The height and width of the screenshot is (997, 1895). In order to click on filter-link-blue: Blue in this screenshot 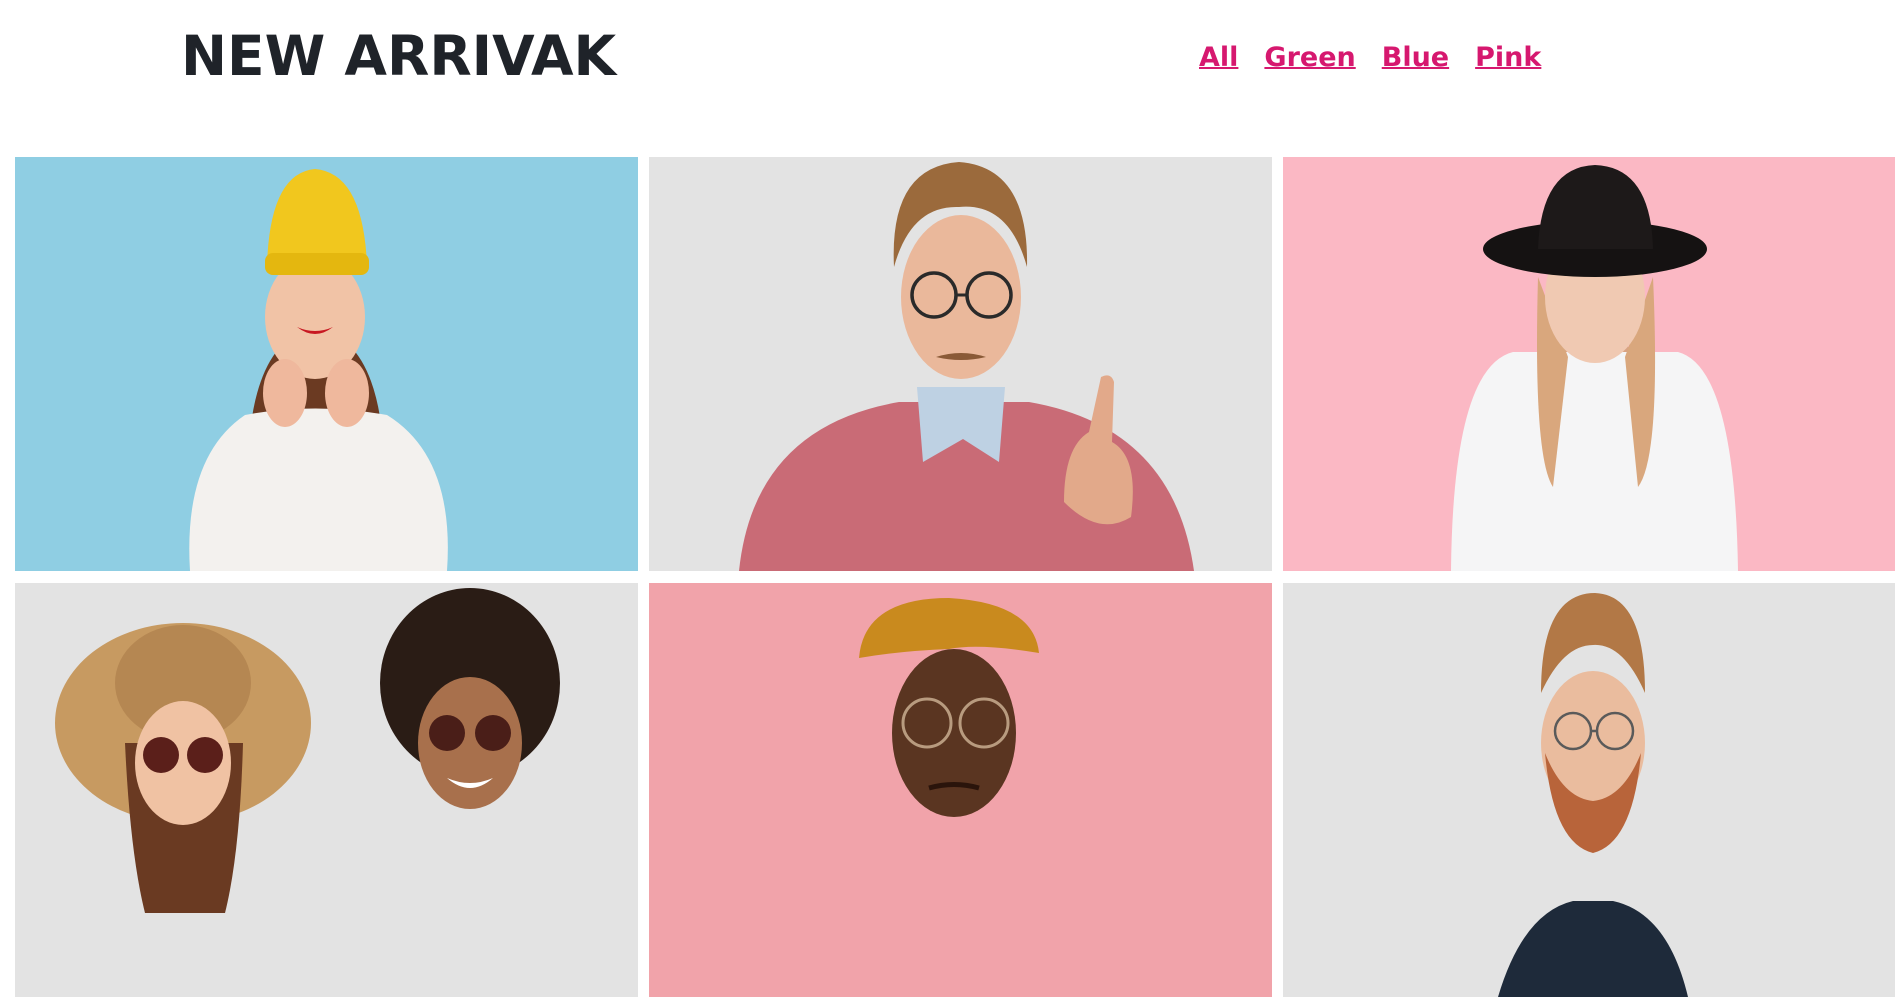, I will do `click(1415, 58)`.